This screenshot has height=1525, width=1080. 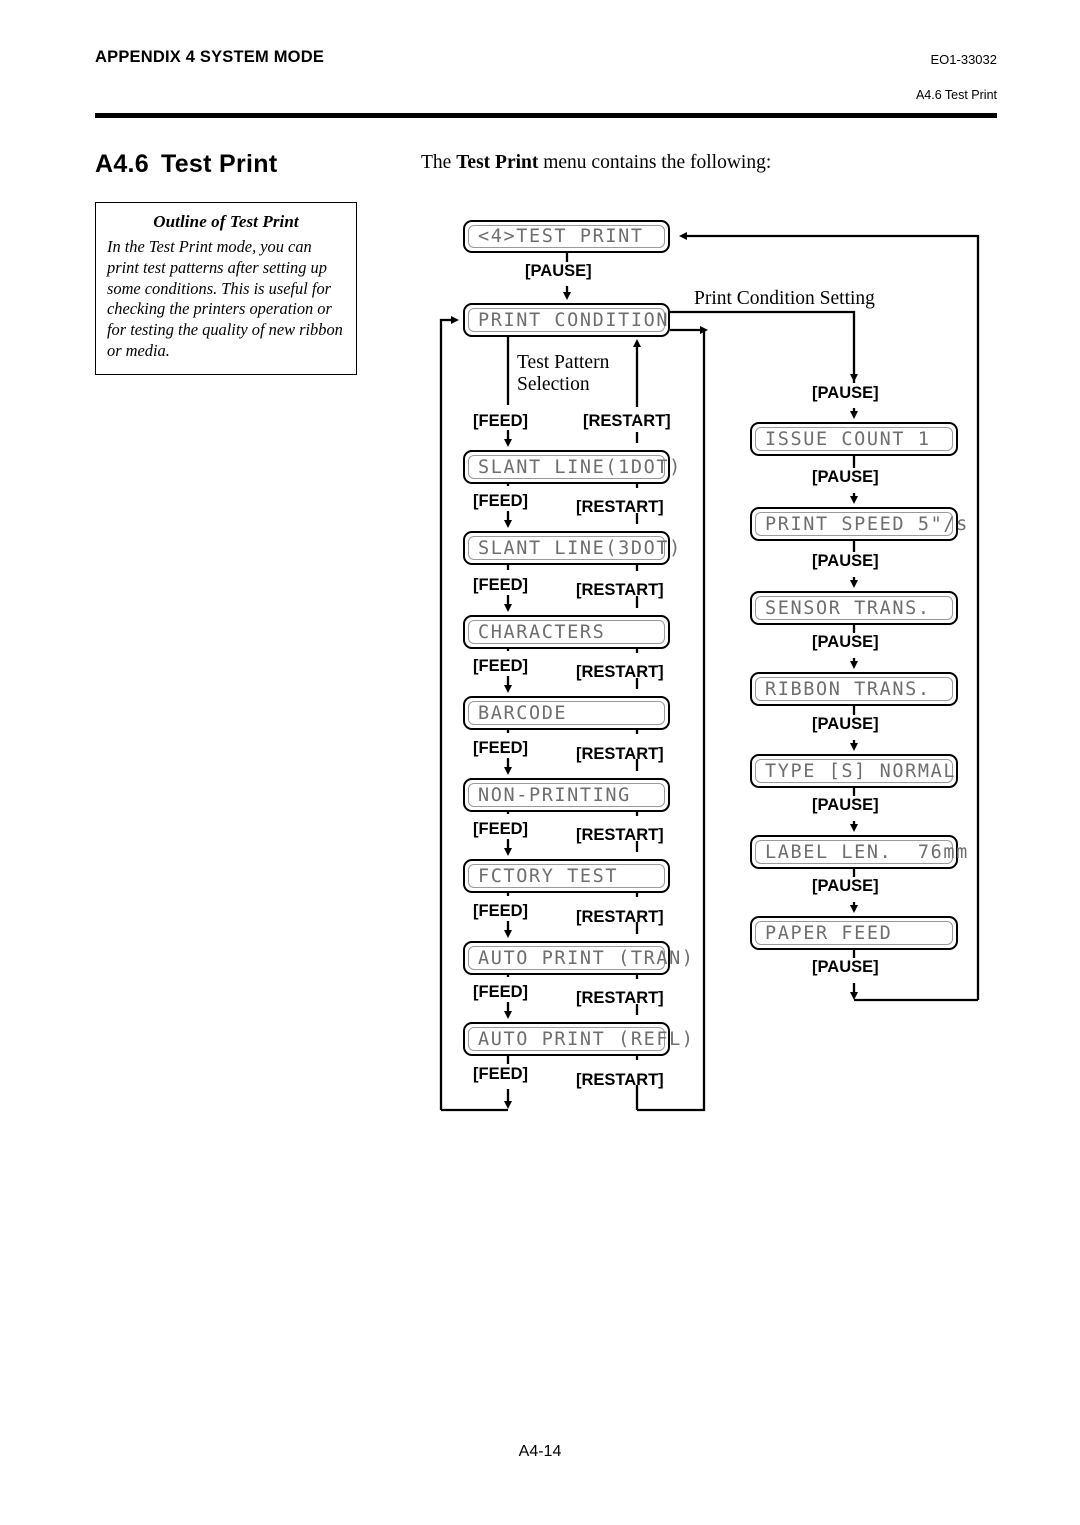 What do you see at coordinates (553, 384) in the screenshot?
I see `annotation-line-2: Selection` at bounding box center [553, 384].